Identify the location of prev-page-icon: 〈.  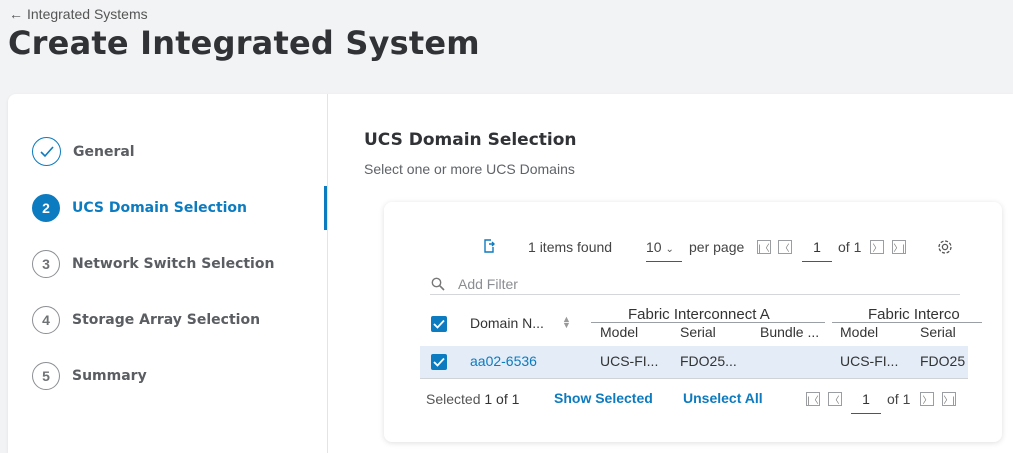
(785, 247).